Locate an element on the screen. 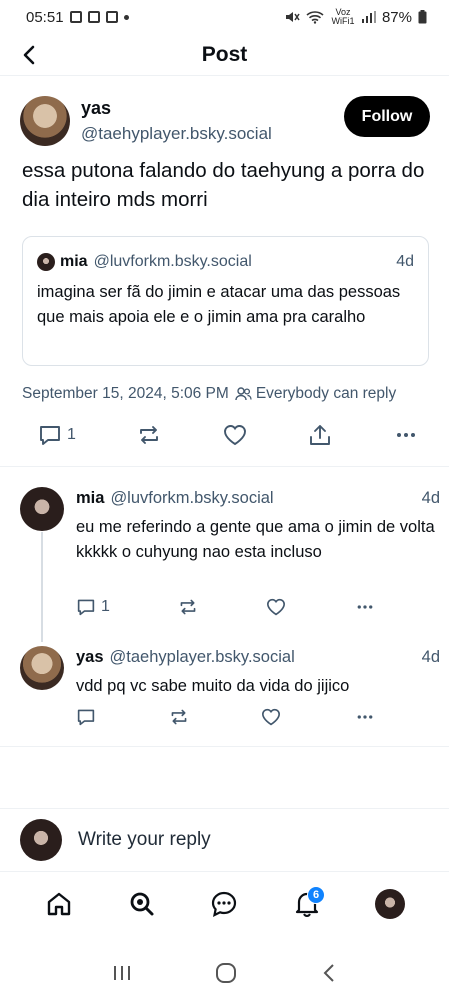  reply-input: Write your reply is located at coordinates (144, 840).